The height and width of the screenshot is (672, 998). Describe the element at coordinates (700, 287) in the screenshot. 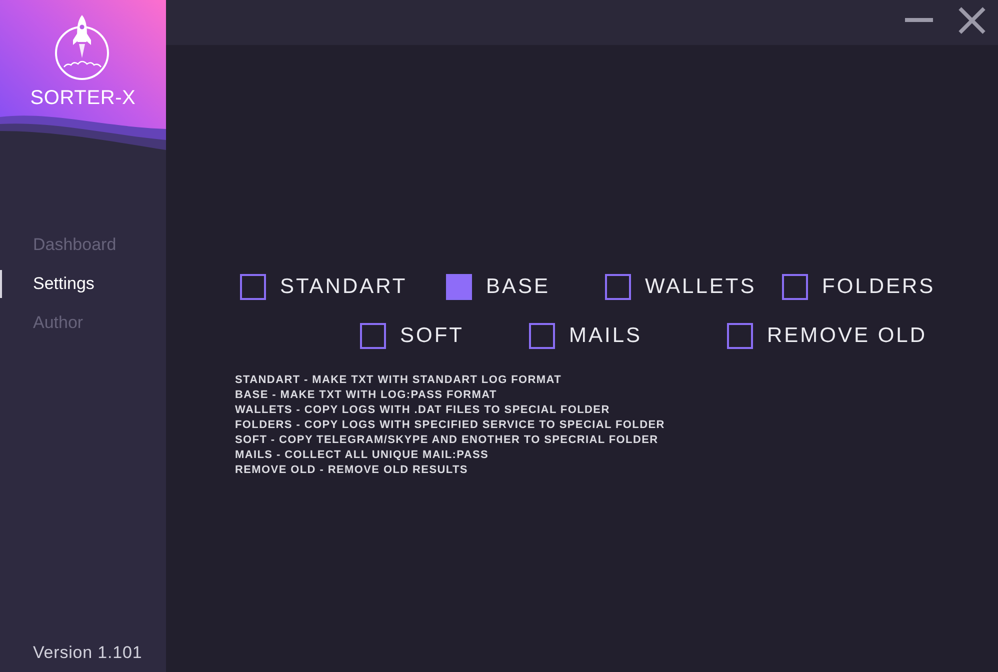

I see `checkbox-label: WALLETS` at that location.